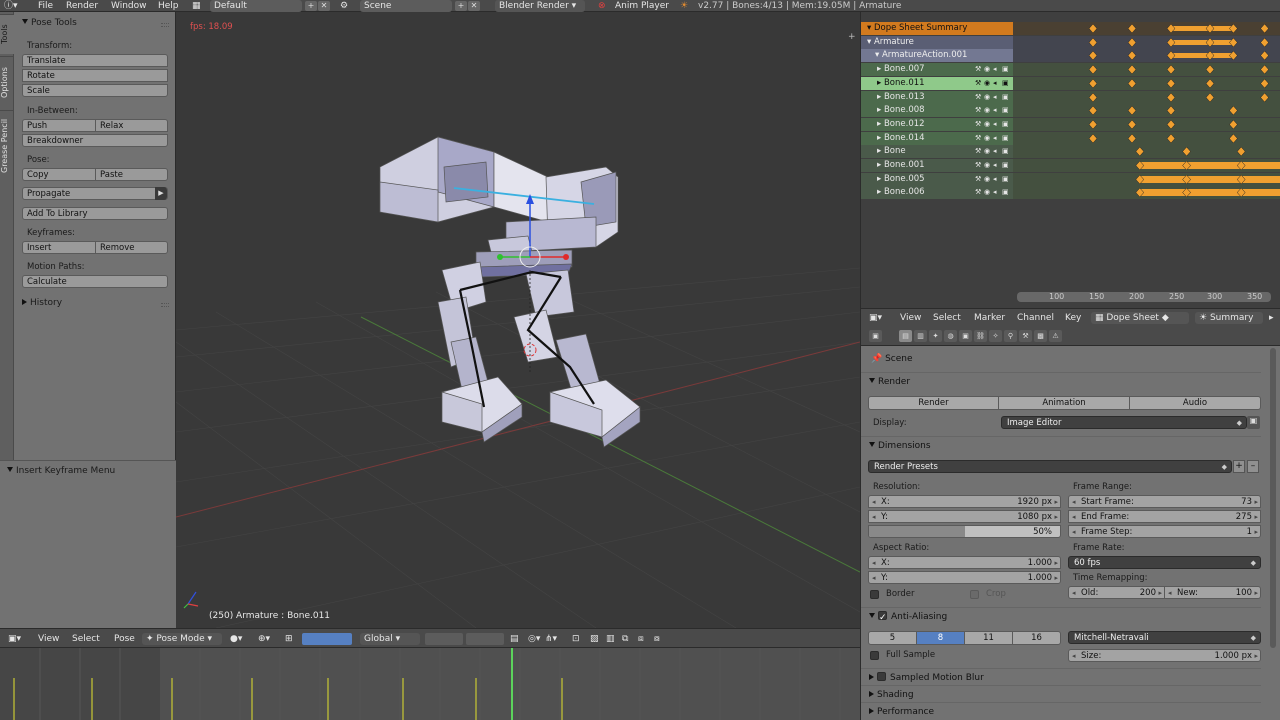  I want to click on channel-name: ▸ Bone.014 ⚒ ◉ ◂ ▣, so click(937, 138).